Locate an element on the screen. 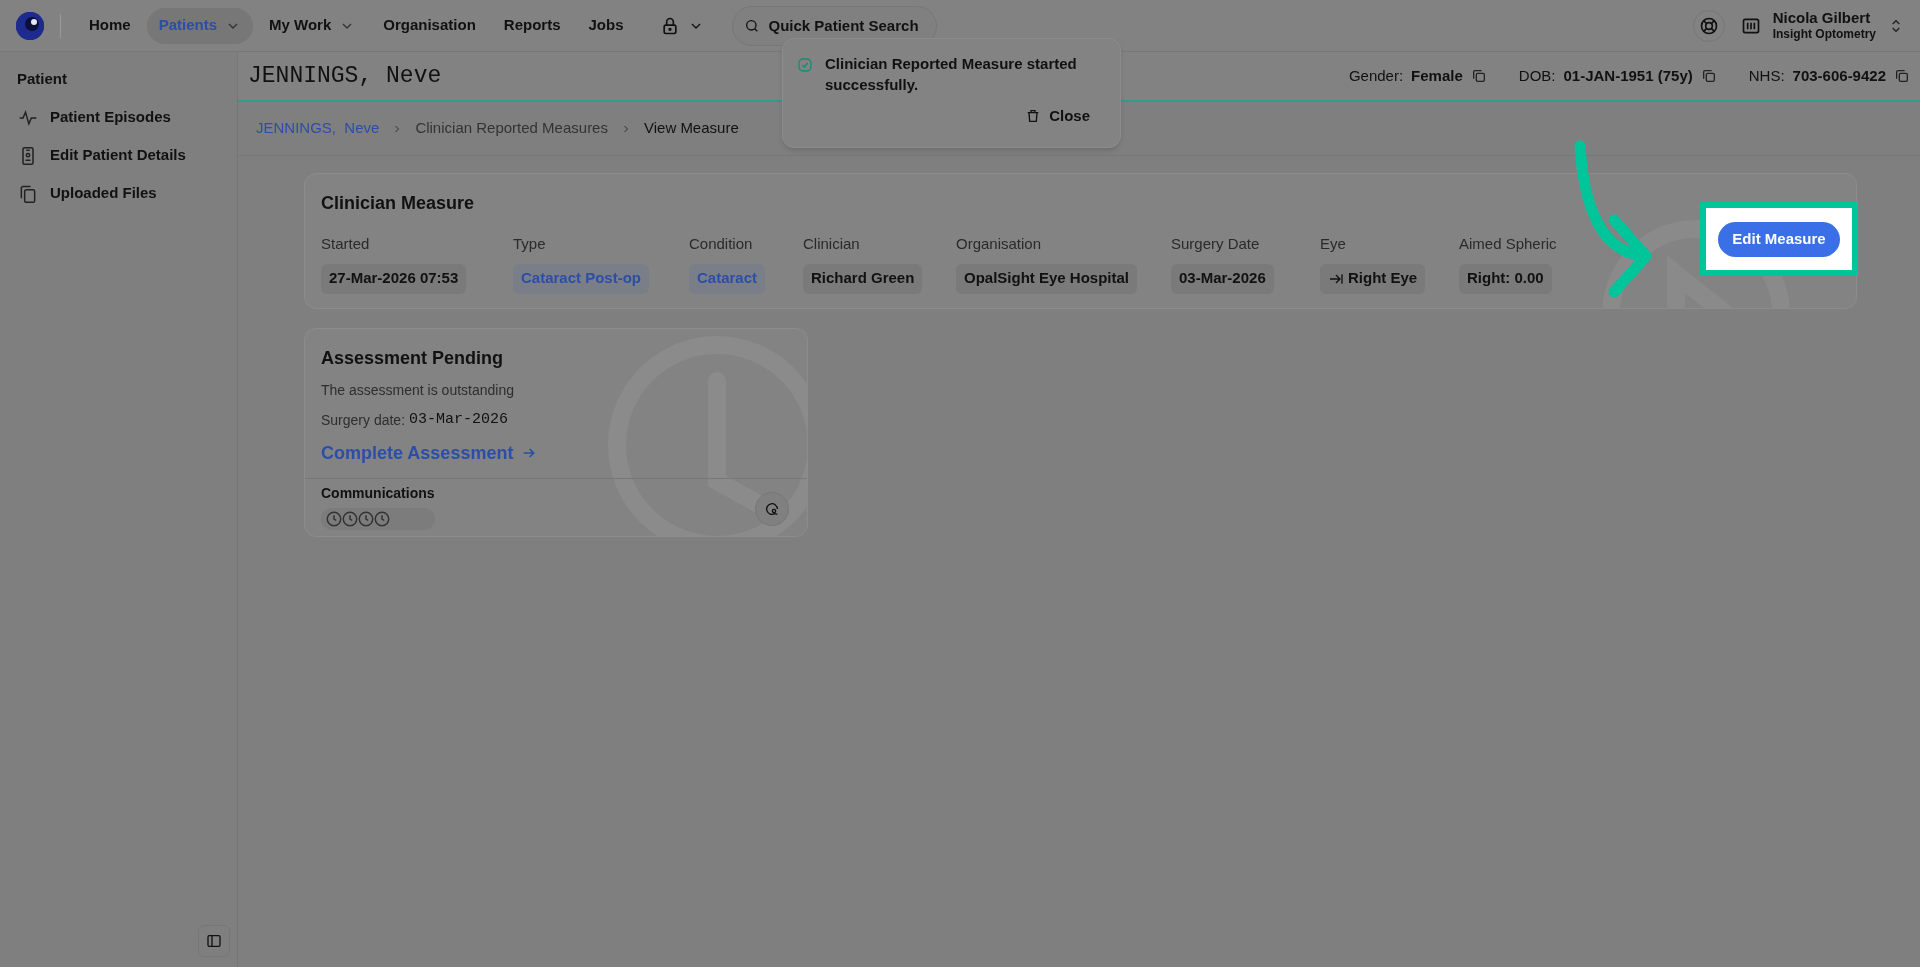  sidebar-icon is located at coordinates (214, 941).